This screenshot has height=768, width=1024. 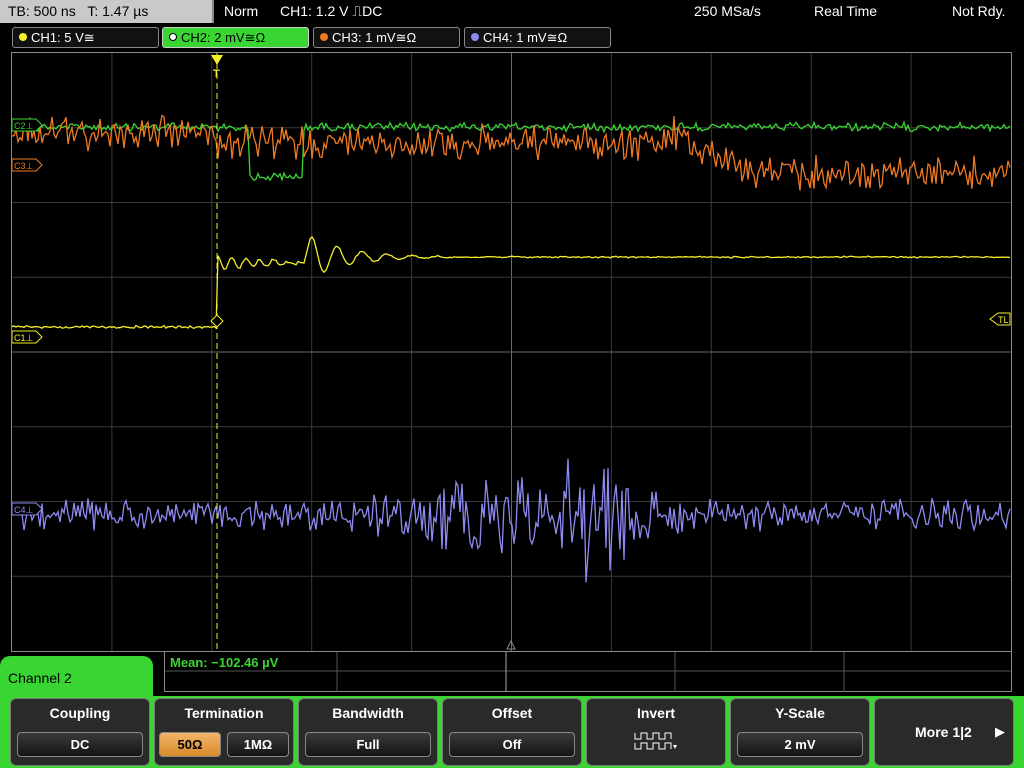 I want to click on termination-1mohm-option: 1MΩ, so click(x=258, y=744).